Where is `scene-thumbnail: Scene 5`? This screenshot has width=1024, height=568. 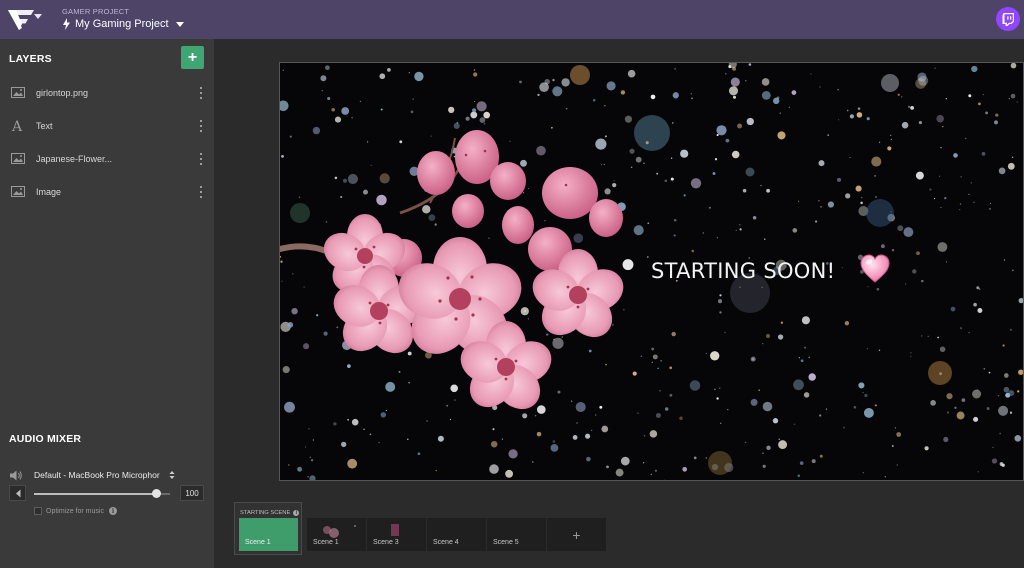 scene-thumbnail: Scene 5 is located at coordinates (516, 534).